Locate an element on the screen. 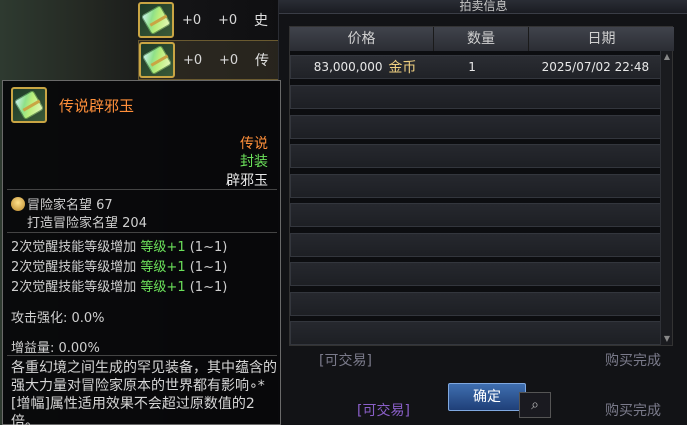  search-icon: ⌕ is located at coordinates (535, 405).